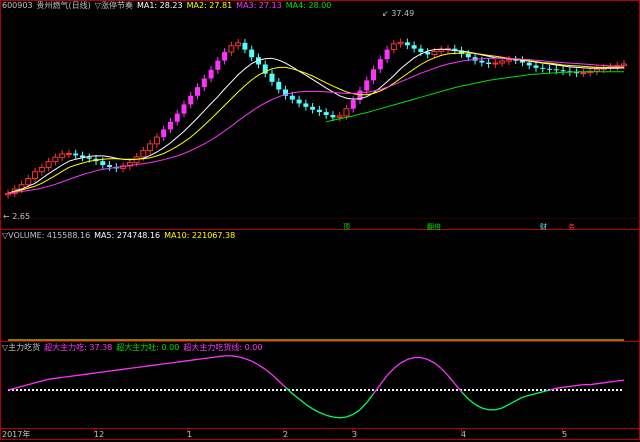 The image size is (640, 442). What do you see at coordinates (259, 5) in the screenshot?
I see `ma3-label: MA3: 27.13` at bounding box center [259, 5].